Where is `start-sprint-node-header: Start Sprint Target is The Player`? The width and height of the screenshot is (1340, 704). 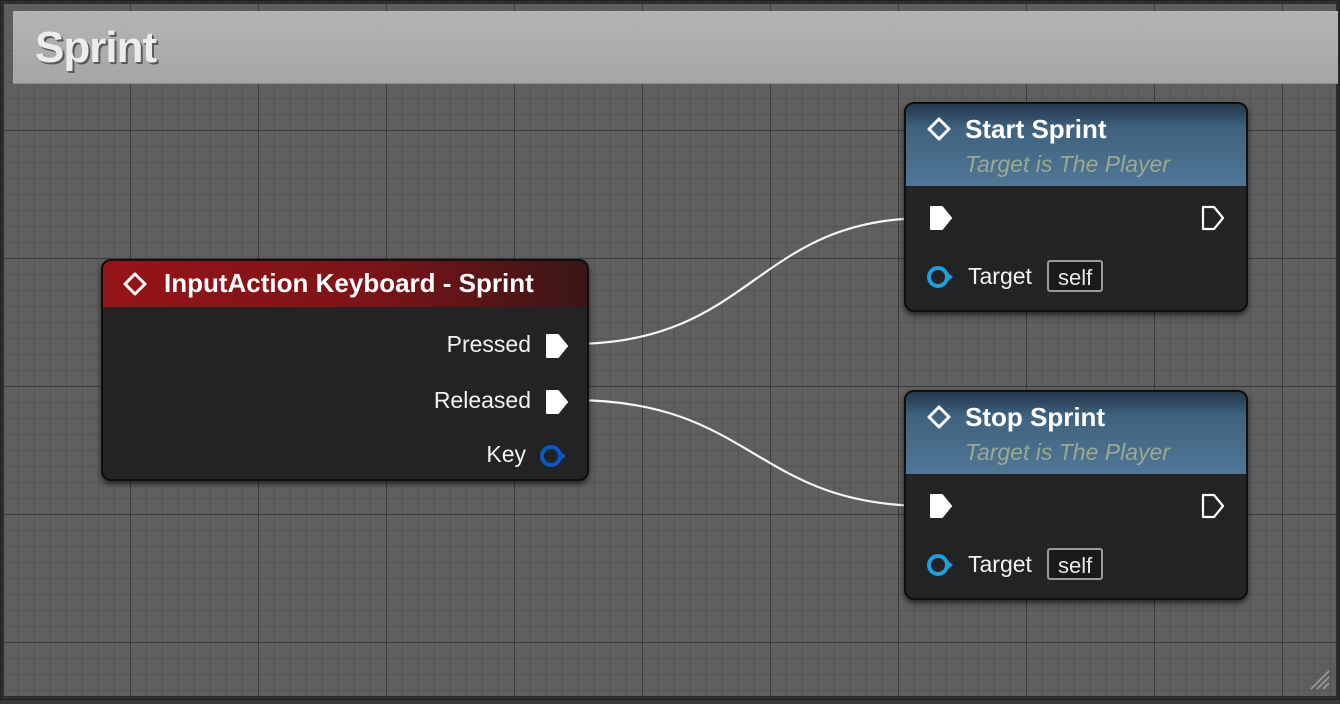
start-sprint-node-header: Start Sprint Target is The Player is located at coordinates (1076, 145).